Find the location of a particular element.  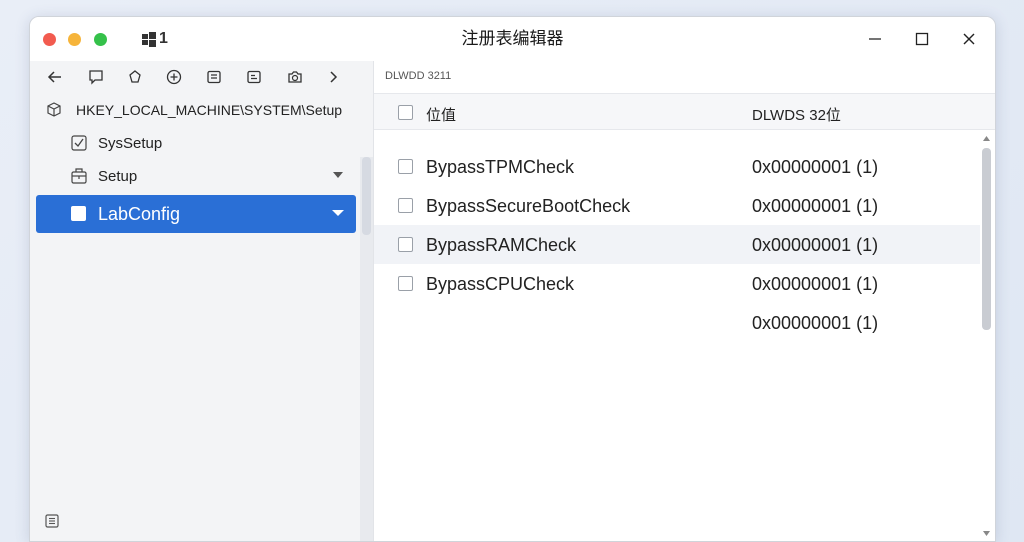

scroll-up-icon is located at coordinates (986, 138).